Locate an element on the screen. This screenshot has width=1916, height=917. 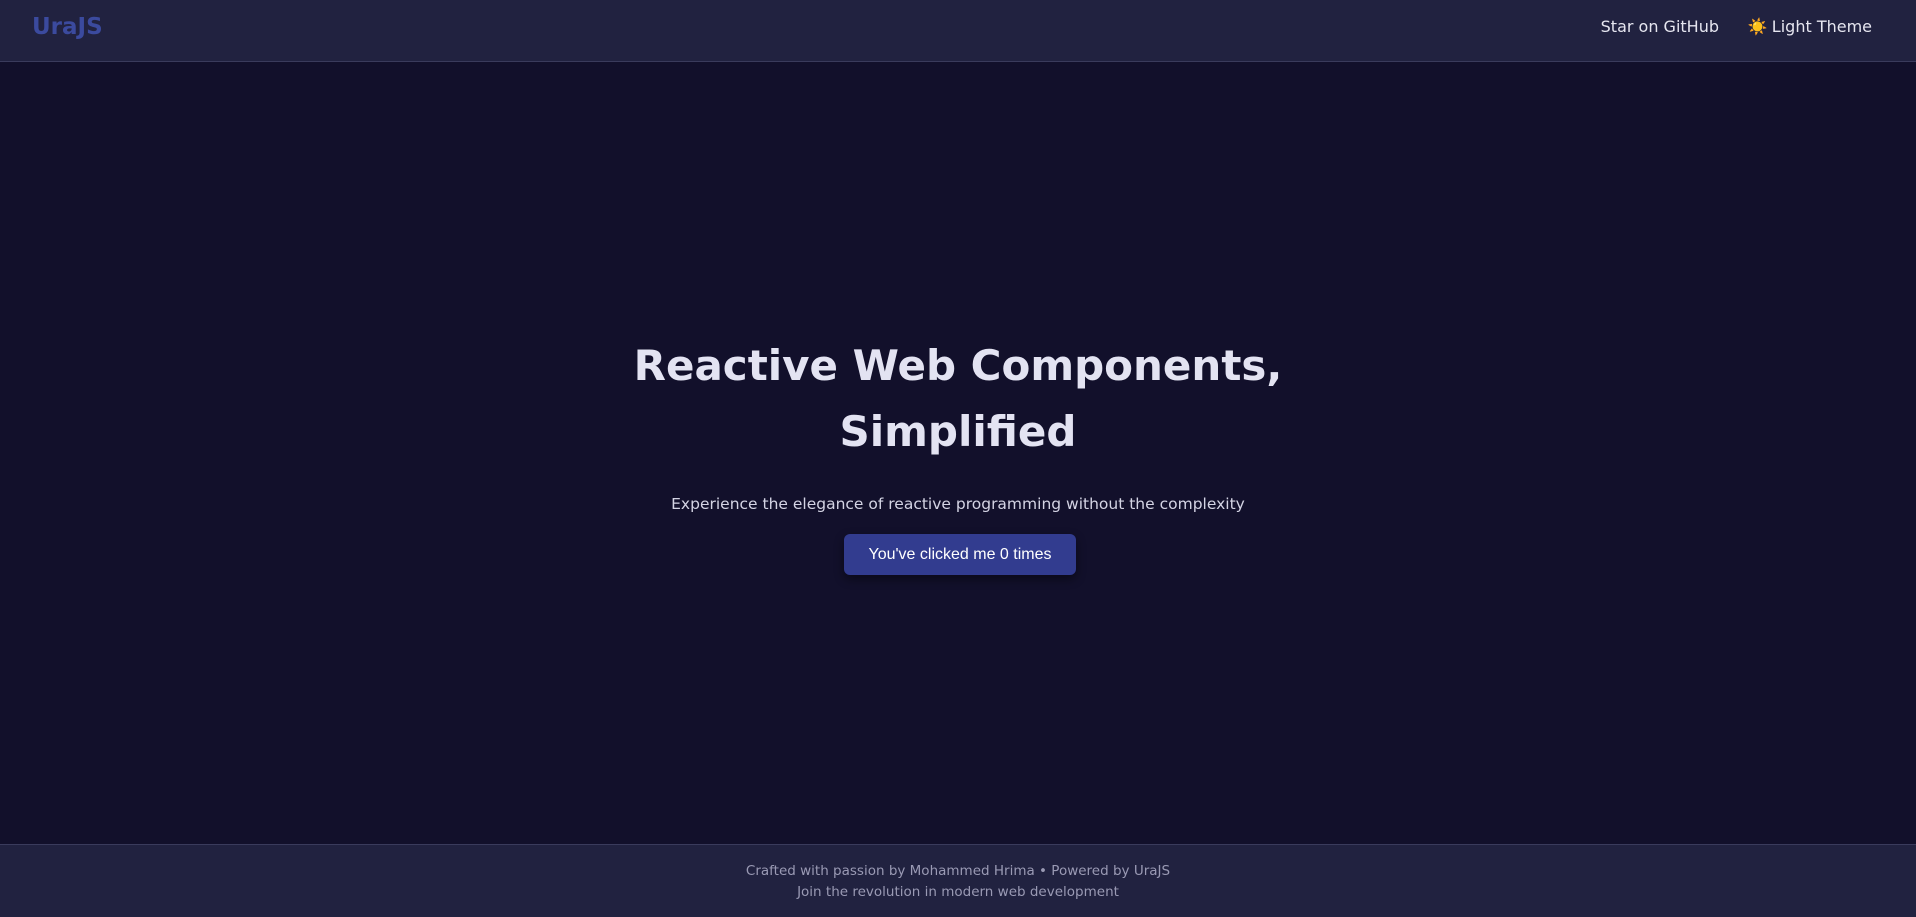
hero-title-line-1: Reactive Web Components, is located at coordinates (958, 365).